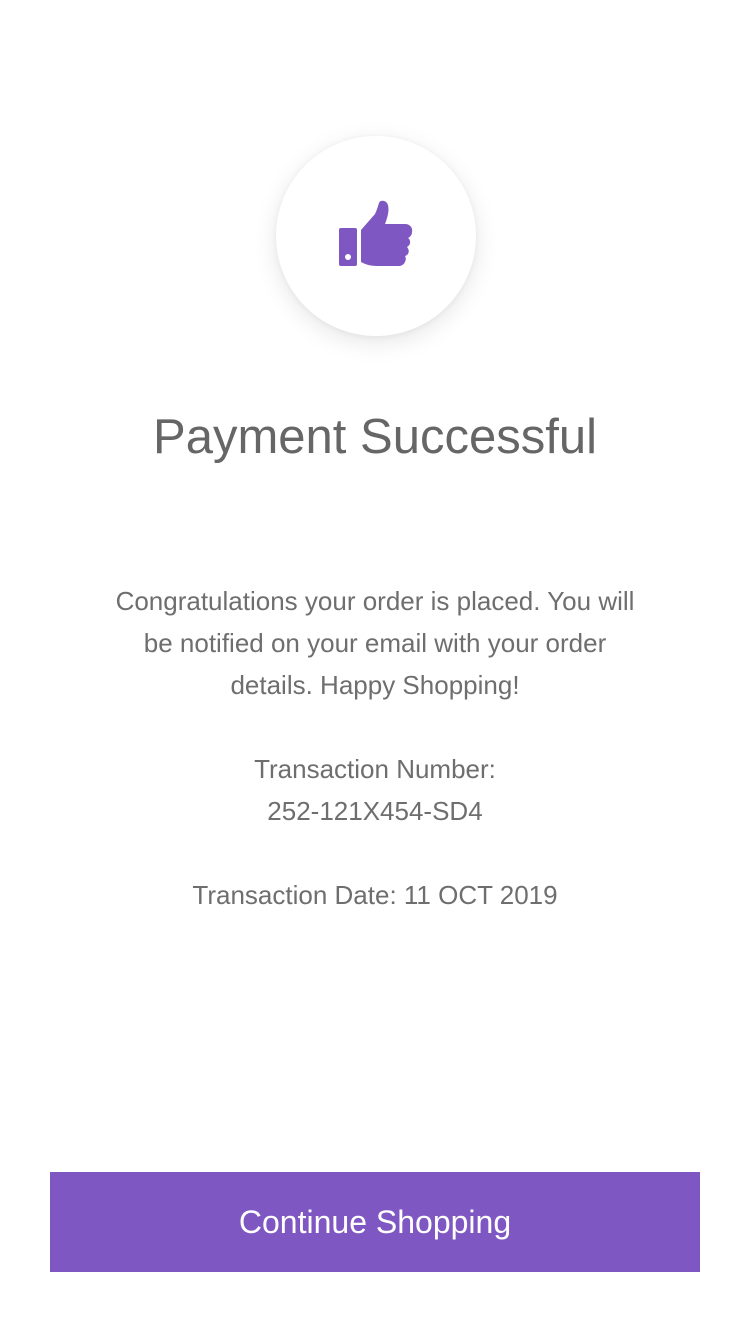  Describe the element at coordinates (376, 233) in the screenshot. I see `thumbs-up-icon` at that location.